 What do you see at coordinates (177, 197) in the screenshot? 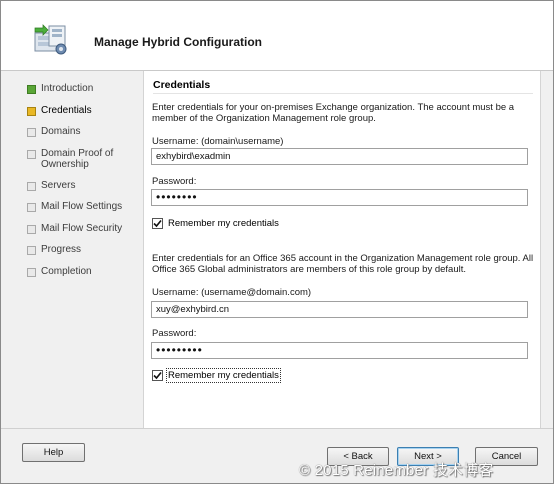
I see `onprem-password-mask: ••••••••` at bounding box center [177, 197].